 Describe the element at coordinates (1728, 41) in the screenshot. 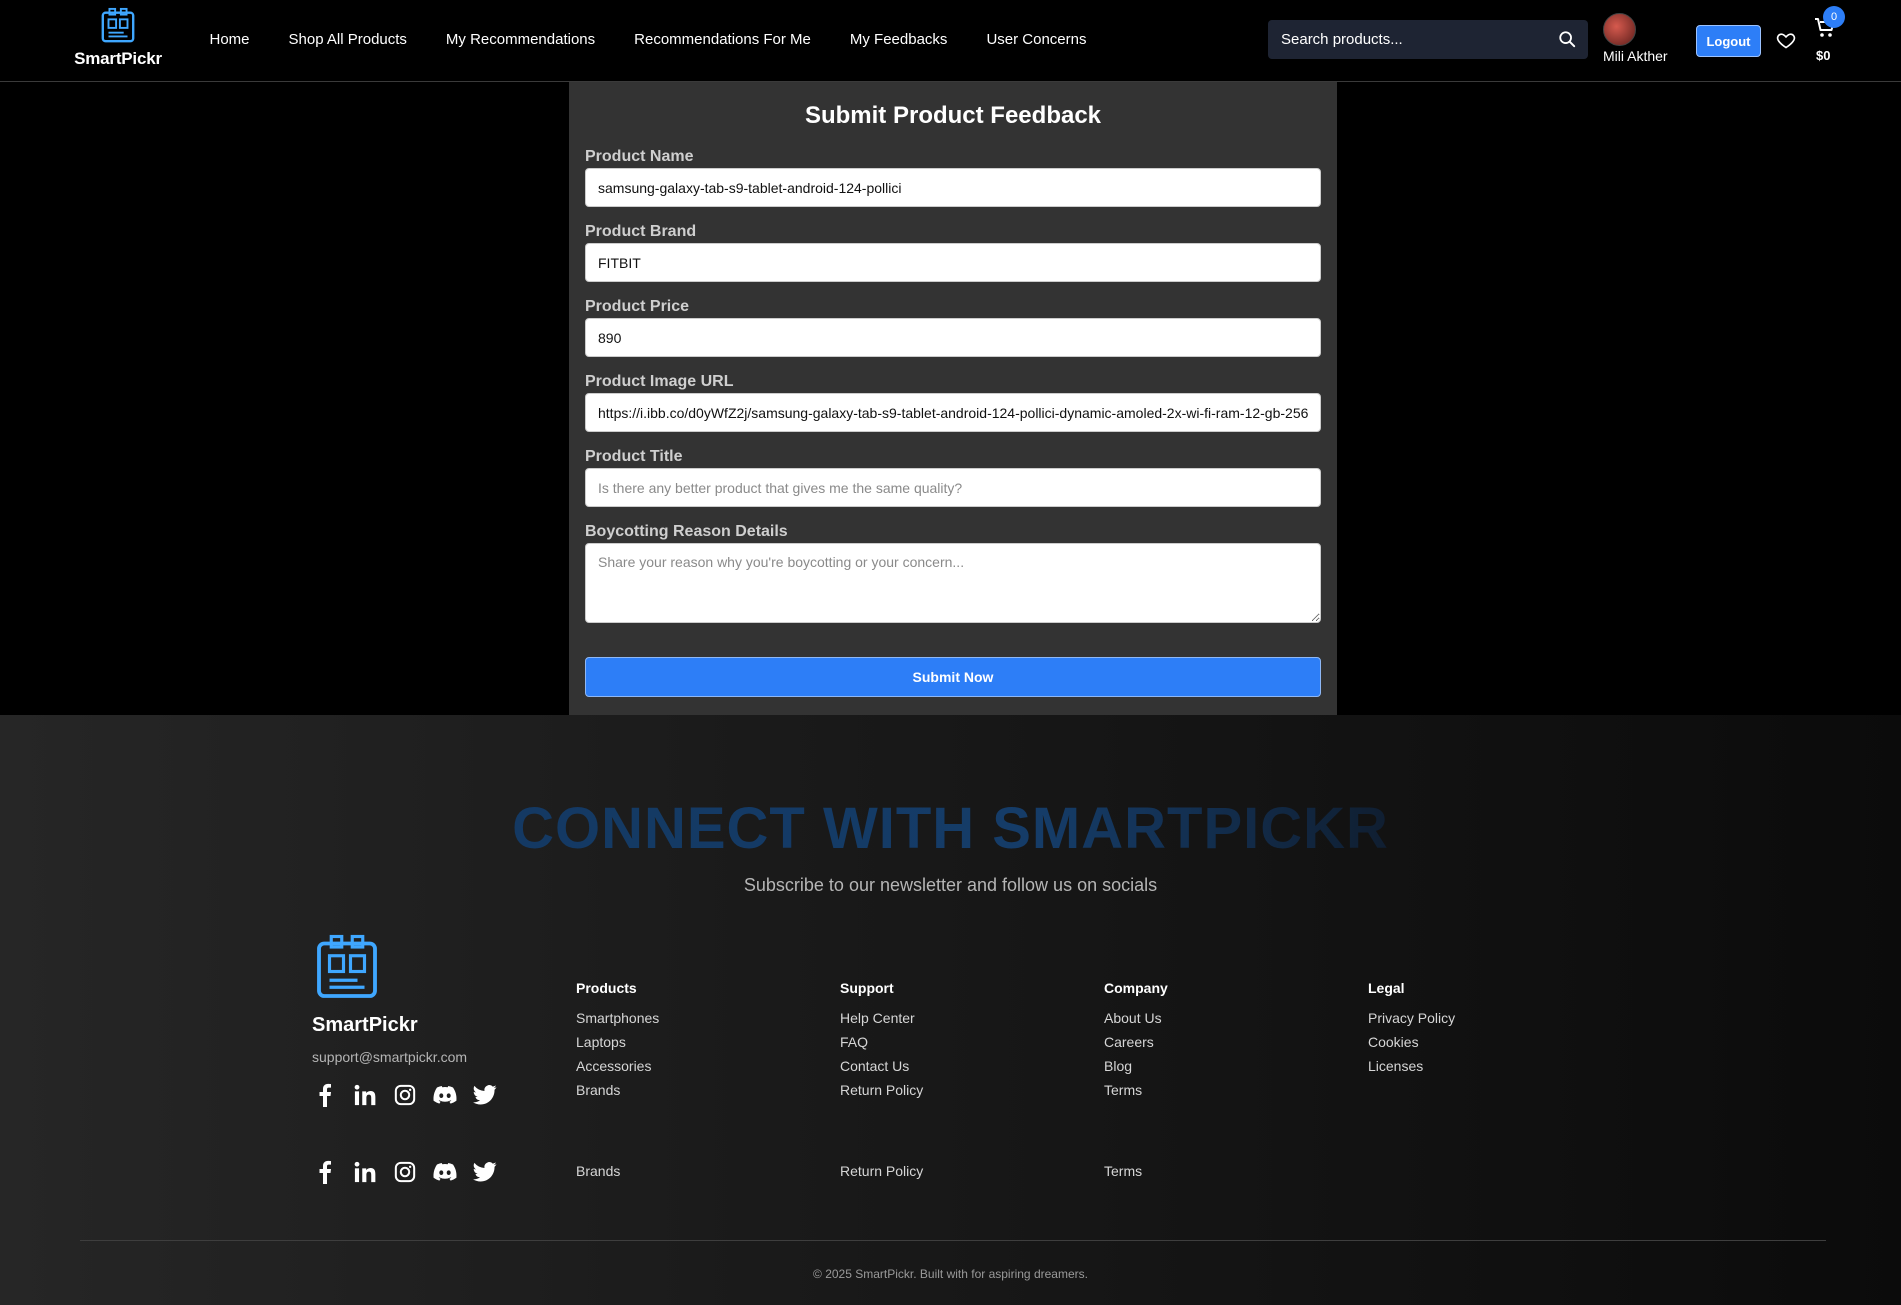

I see `logout-button: Logout` at that location.